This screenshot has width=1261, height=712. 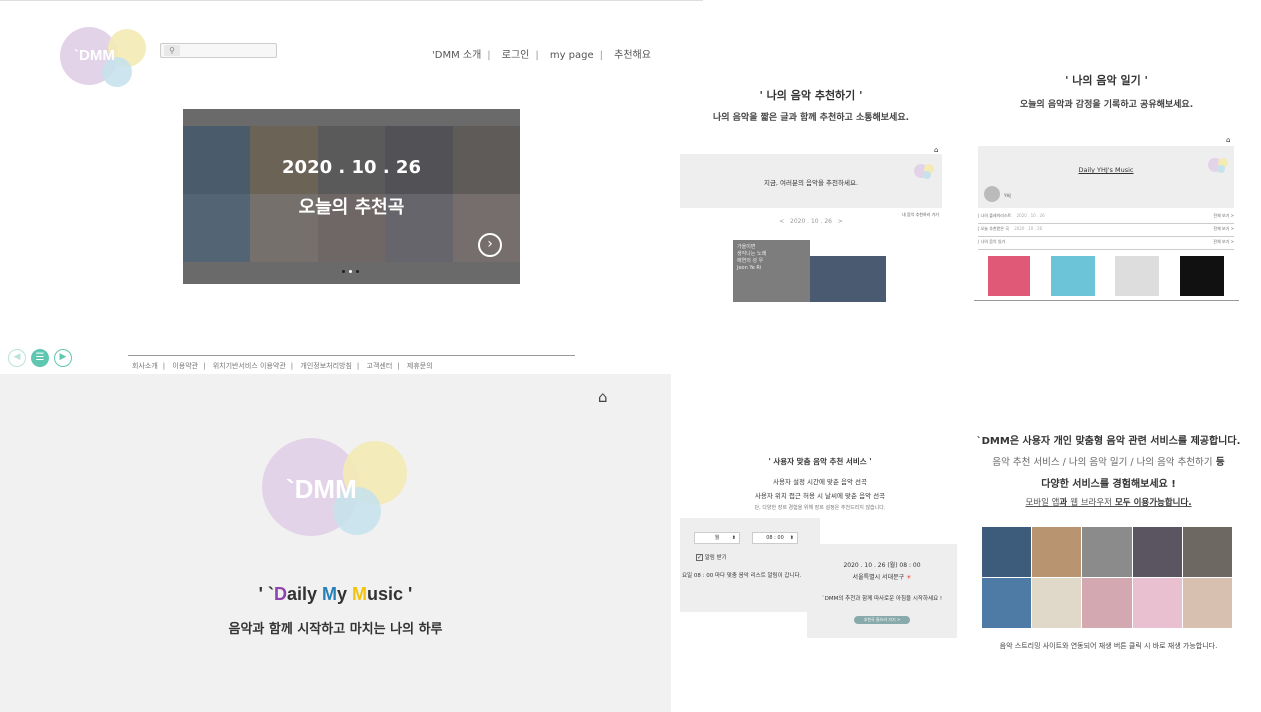 What do you see at coordinates (771, 271) in the screenshot?
I see `recommend-album-1: 가을이면 생각나는 노래 애연의 성 우 Jeon Ye Ri` at bounding box center [771, 271].